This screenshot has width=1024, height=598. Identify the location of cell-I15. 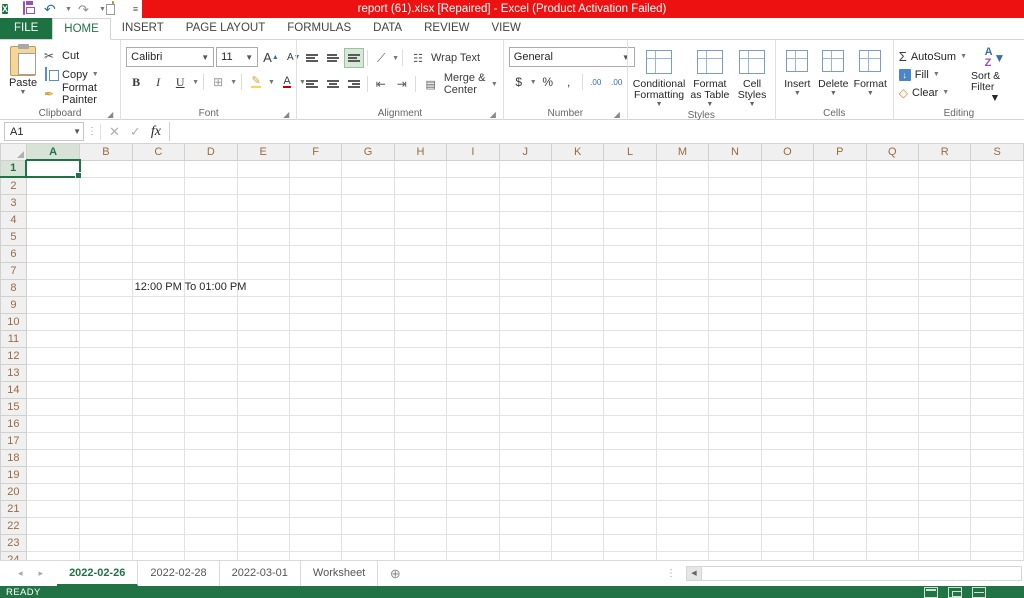
(473, 407).